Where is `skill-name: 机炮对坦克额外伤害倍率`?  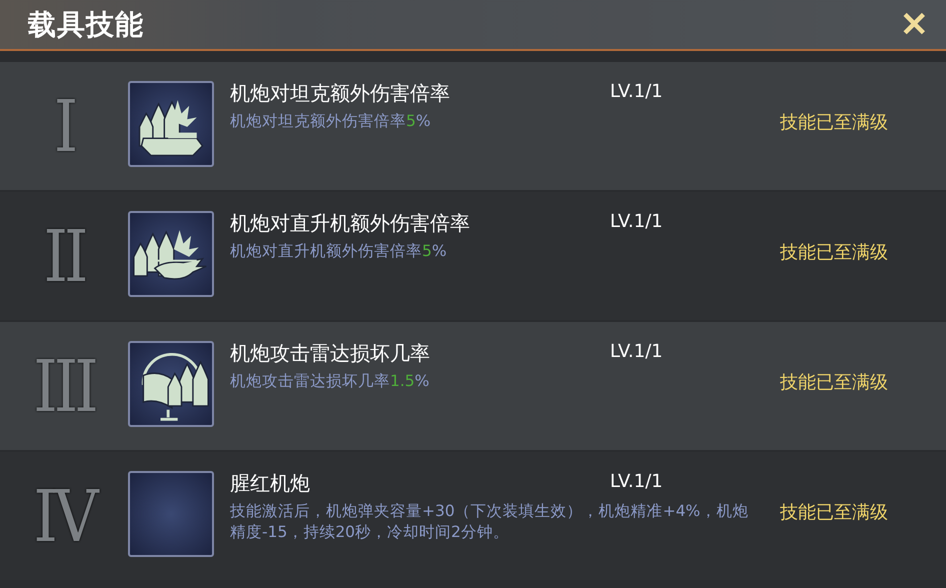 skill-name: 机炮对坦克额外伤害倍率 is located at coordinates (340, 93).